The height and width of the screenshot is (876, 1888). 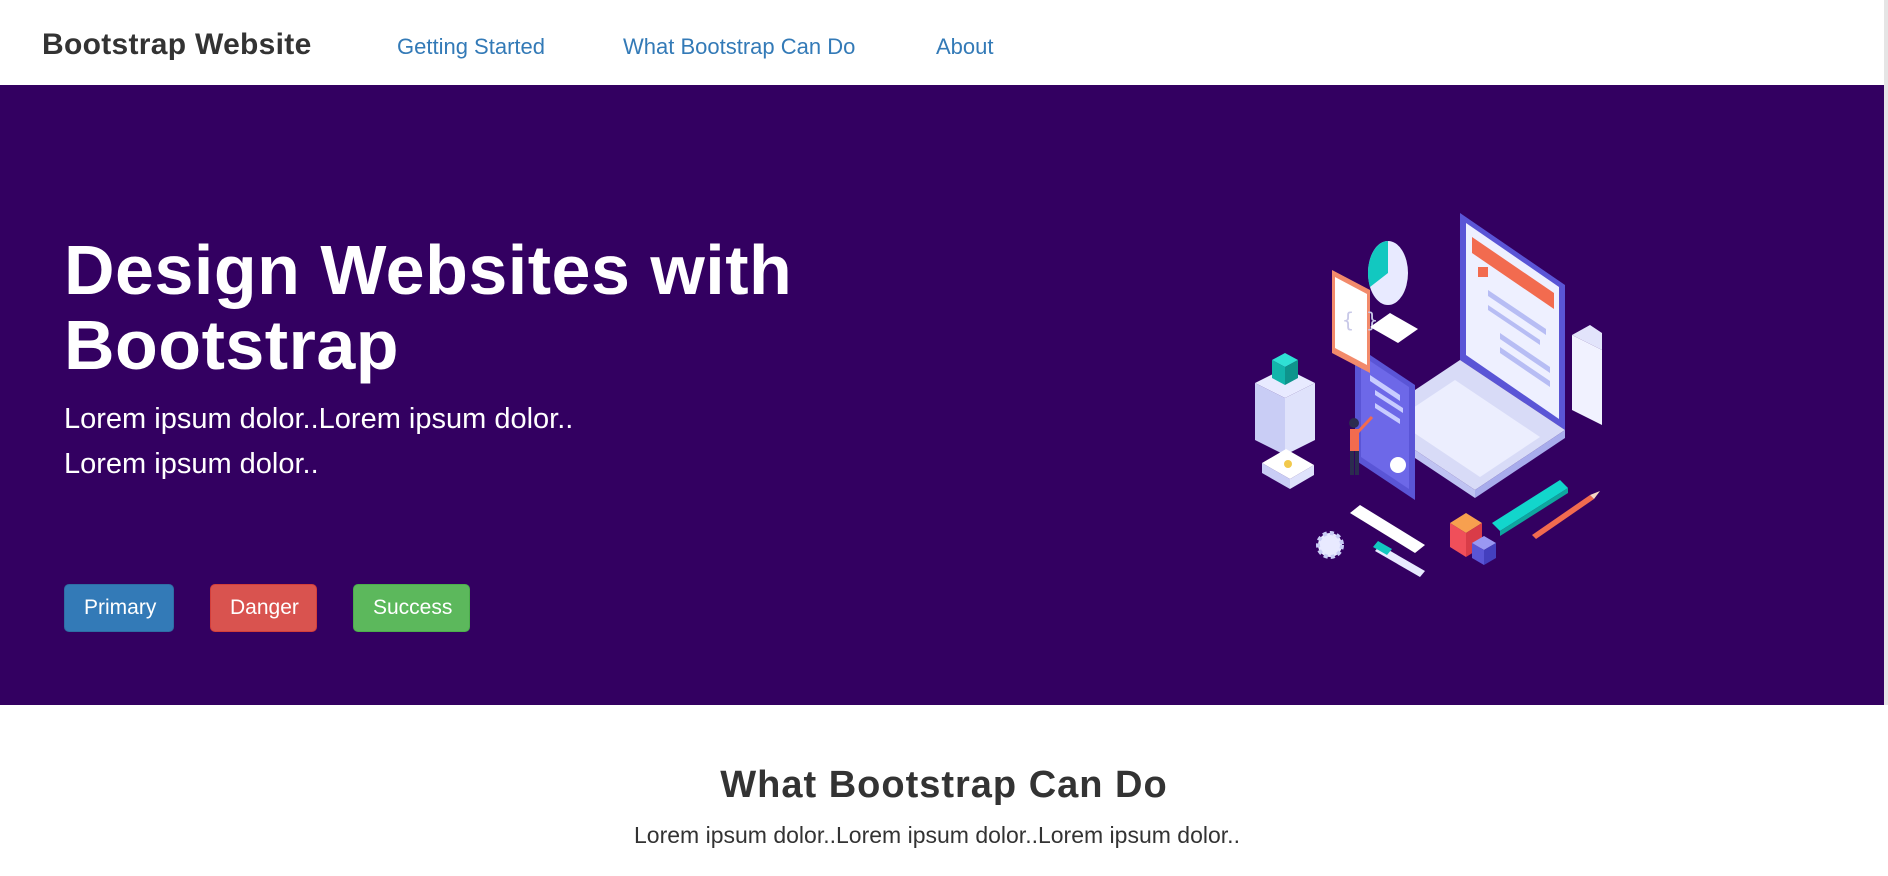 I want to click on danger-button: Danger, so click(x=263, y=608).